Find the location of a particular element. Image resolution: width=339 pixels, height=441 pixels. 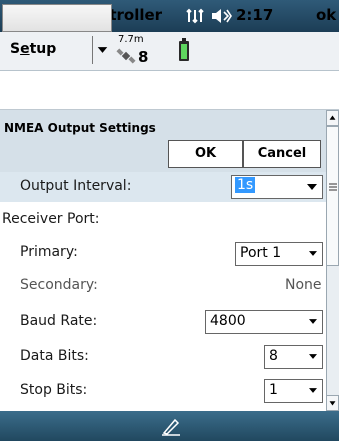

setup-menu-label: Setup is located at coordinates (33, 49).